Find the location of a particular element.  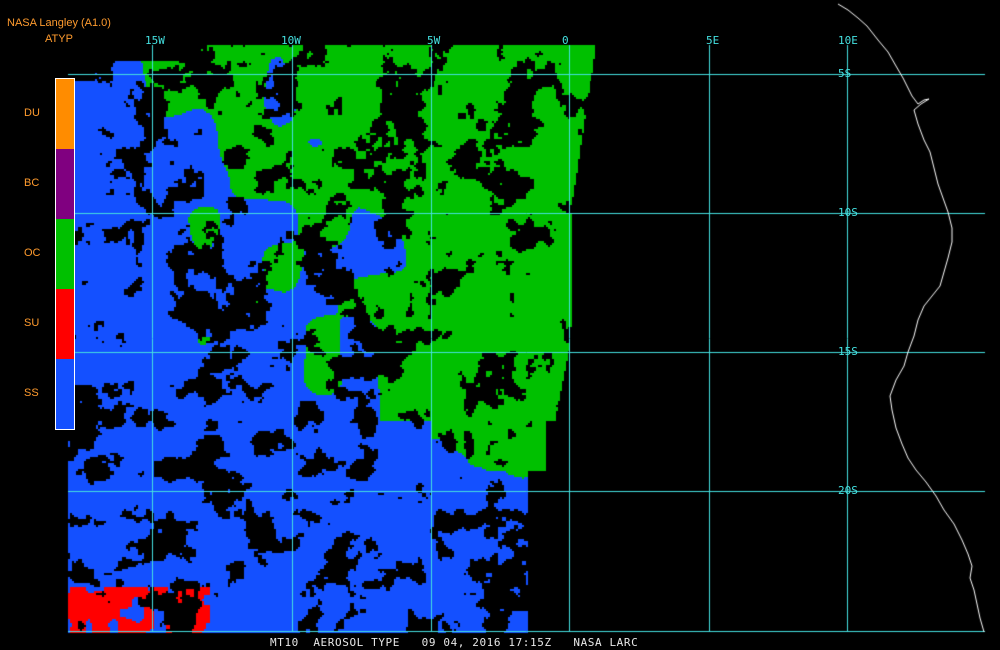

lat-label-20s: 20S is located at coordinates (848, 490).